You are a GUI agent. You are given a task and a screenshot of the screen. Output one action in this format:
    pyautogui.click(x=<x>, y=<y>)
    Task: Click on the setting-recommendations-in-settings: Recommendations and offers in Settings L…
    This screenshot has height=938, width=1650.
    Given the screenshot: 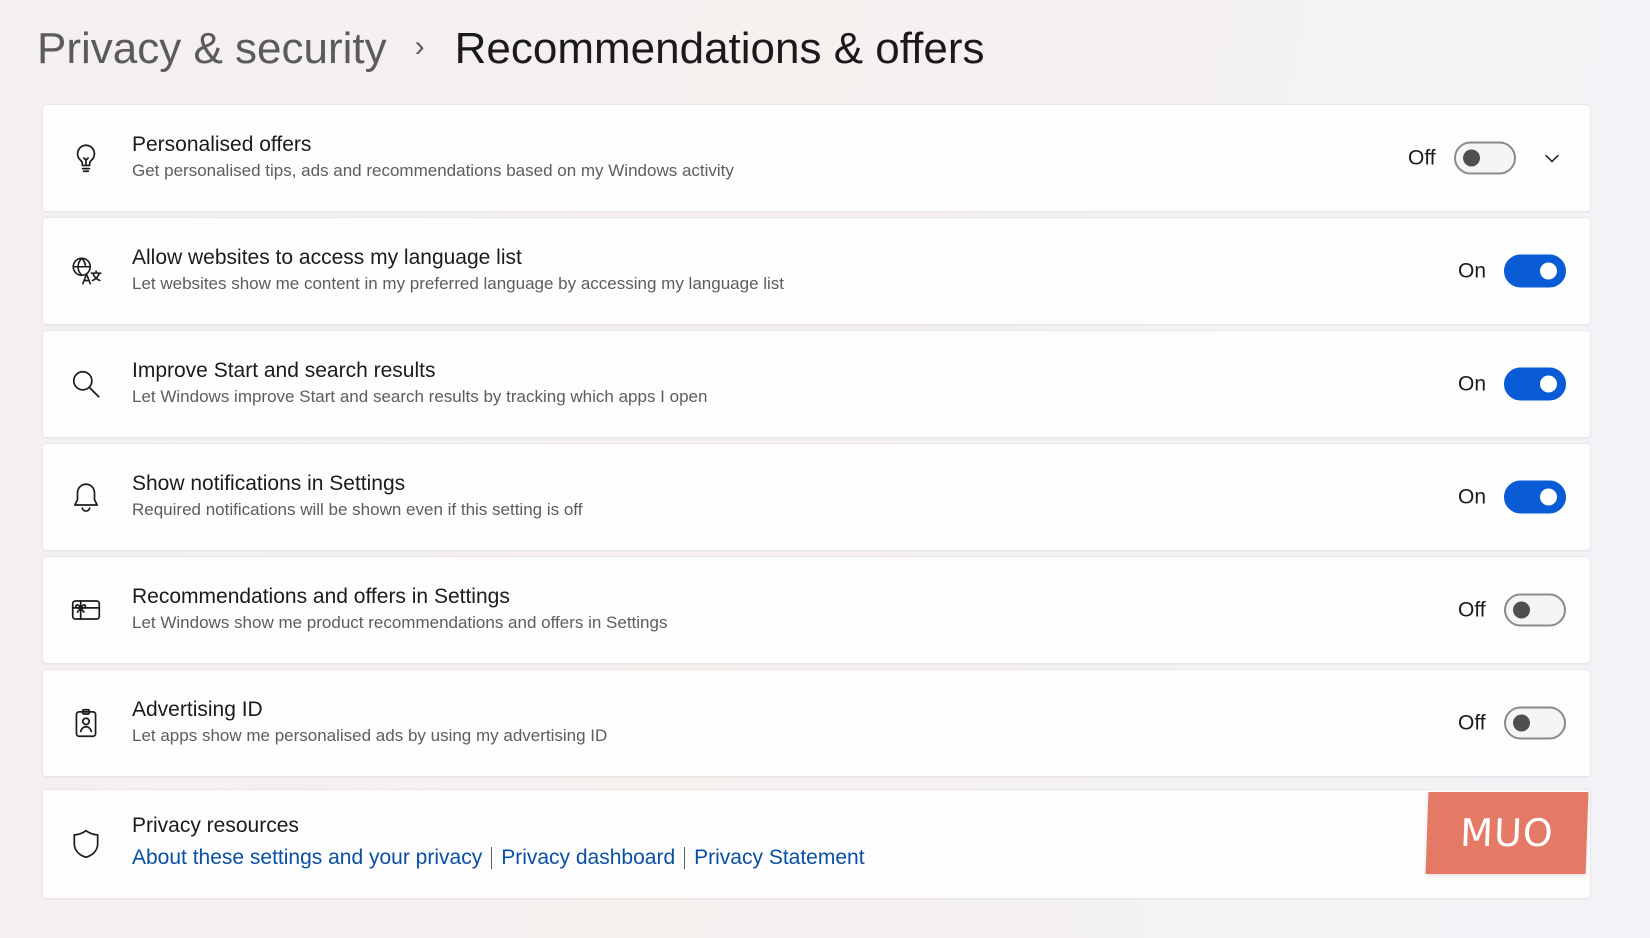 What is the action you would take?
    pyautogui.click(x=816, y=610)
    